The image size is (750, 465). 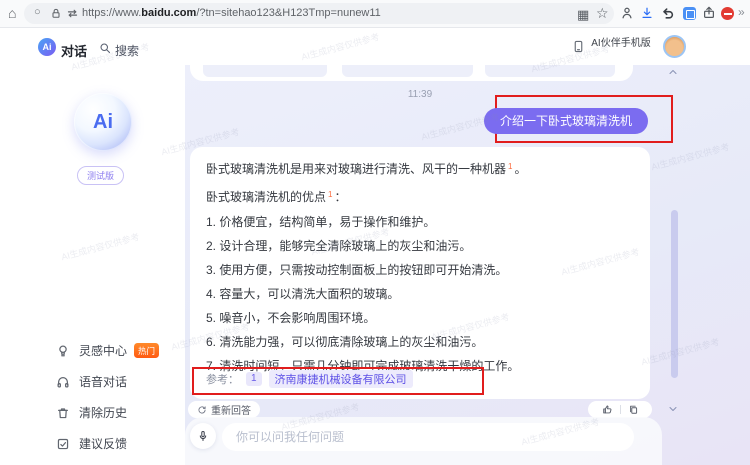 I want to click on regenerate-button: 重新回答, so click(x=224, y=409).